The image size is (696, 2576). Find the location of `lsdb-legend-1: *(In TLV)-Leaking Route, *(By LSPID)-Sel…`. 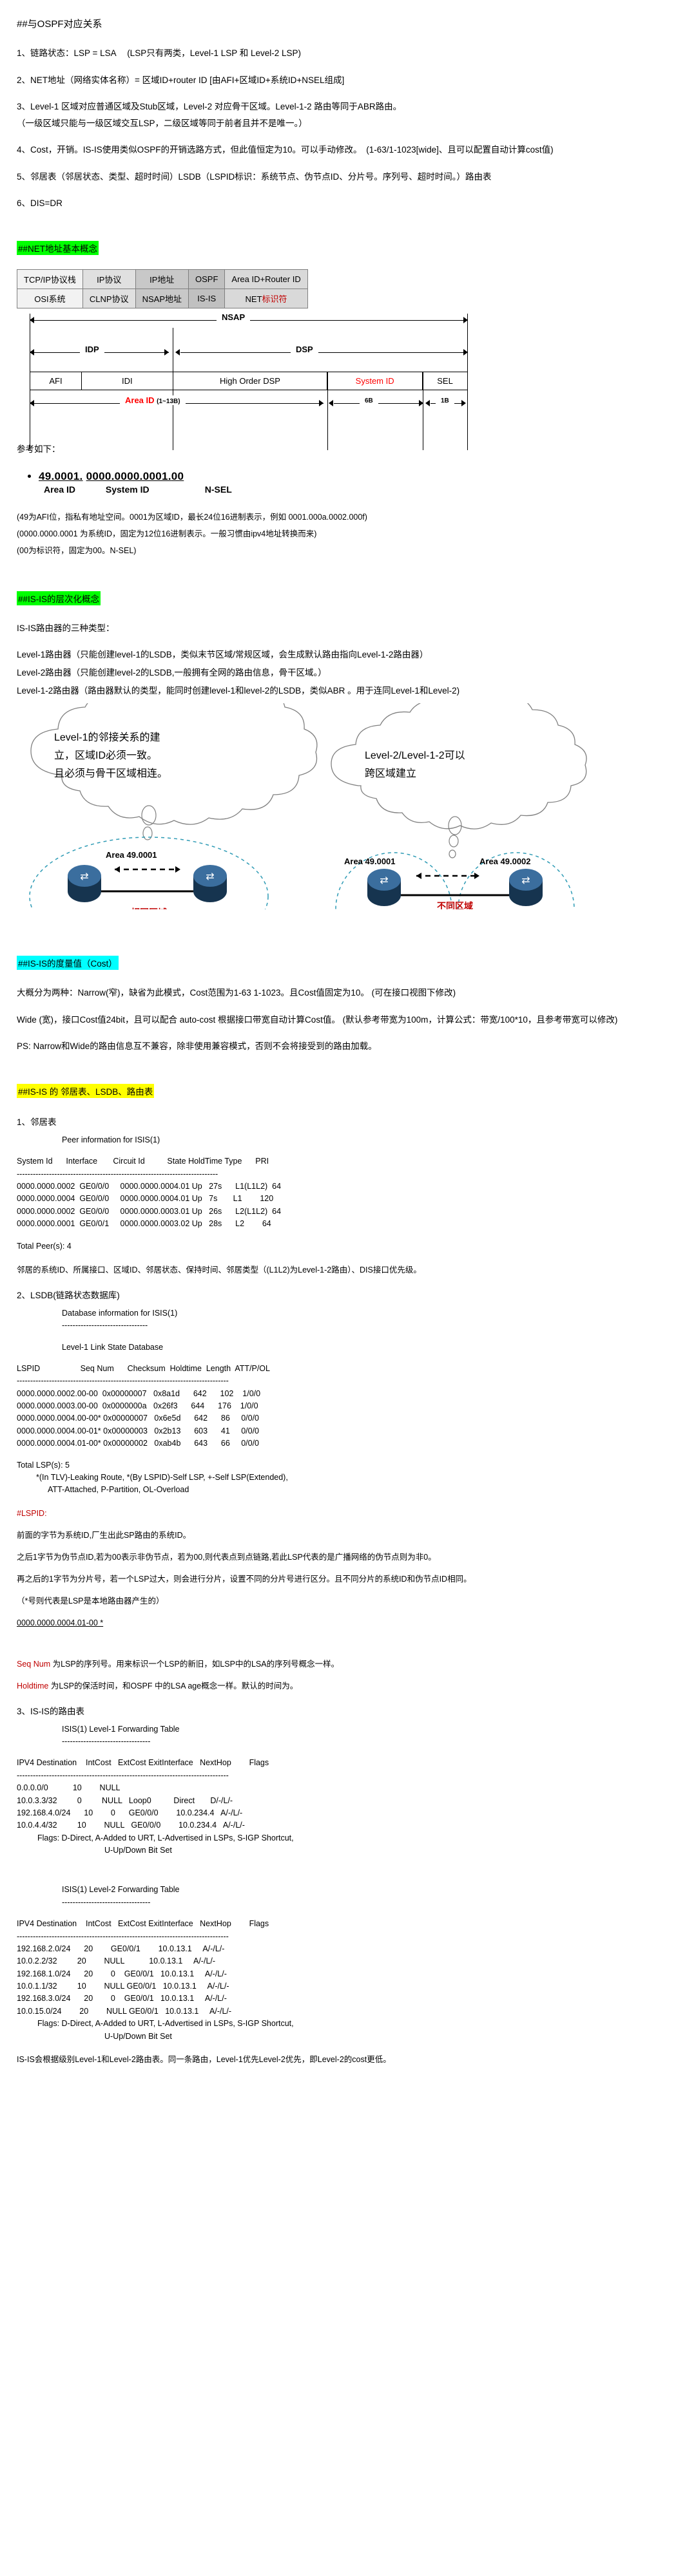

lsdb-legend-1: *(In TLV)-Leaking Route, *(By LSPID)-Sel… is located at coordinates (162, 1477).